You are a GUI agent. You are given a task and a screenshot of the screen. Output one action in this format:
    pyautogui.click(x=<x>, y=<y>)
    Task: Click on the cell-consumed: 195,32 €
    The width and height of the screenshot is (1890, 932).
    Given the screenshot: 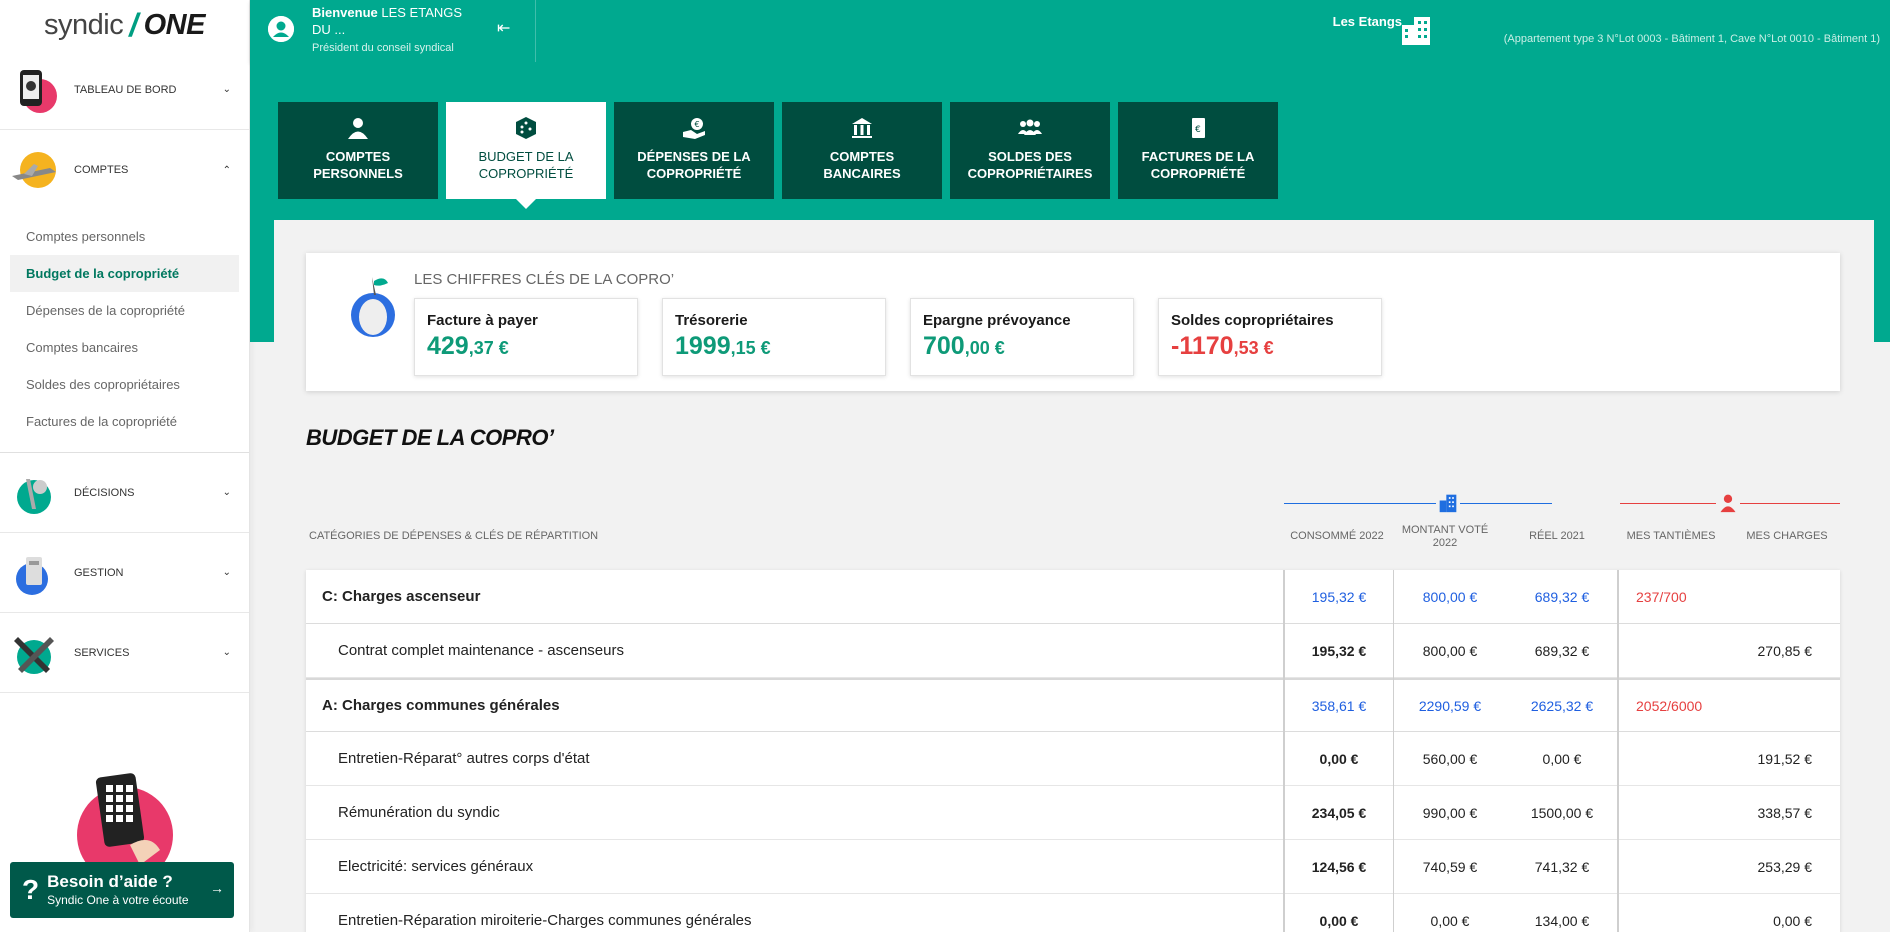 What is the action you would take?
    pyautogui.click(x=1339, y=596)
    